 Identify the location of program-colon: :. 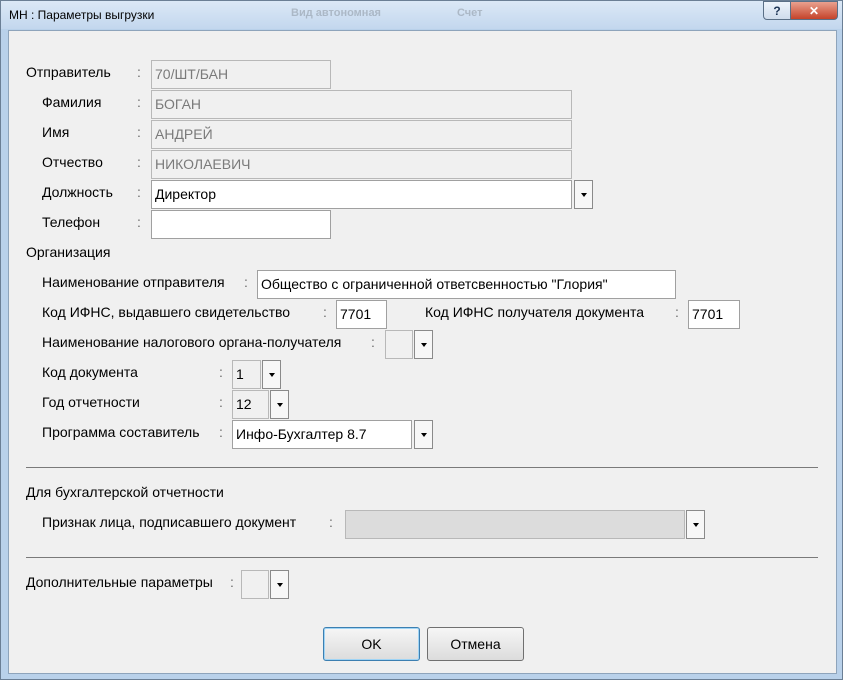
(221, 432).